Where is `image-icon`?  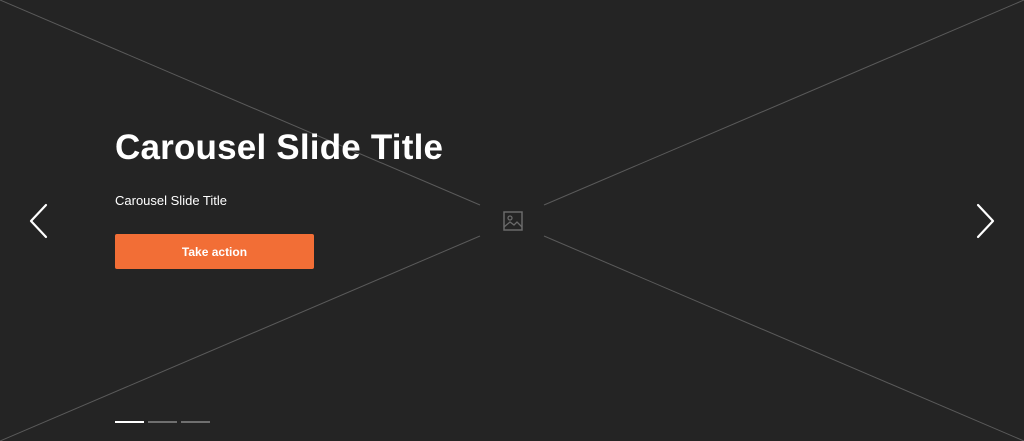
image-icon is located at coordinates (513, 221).